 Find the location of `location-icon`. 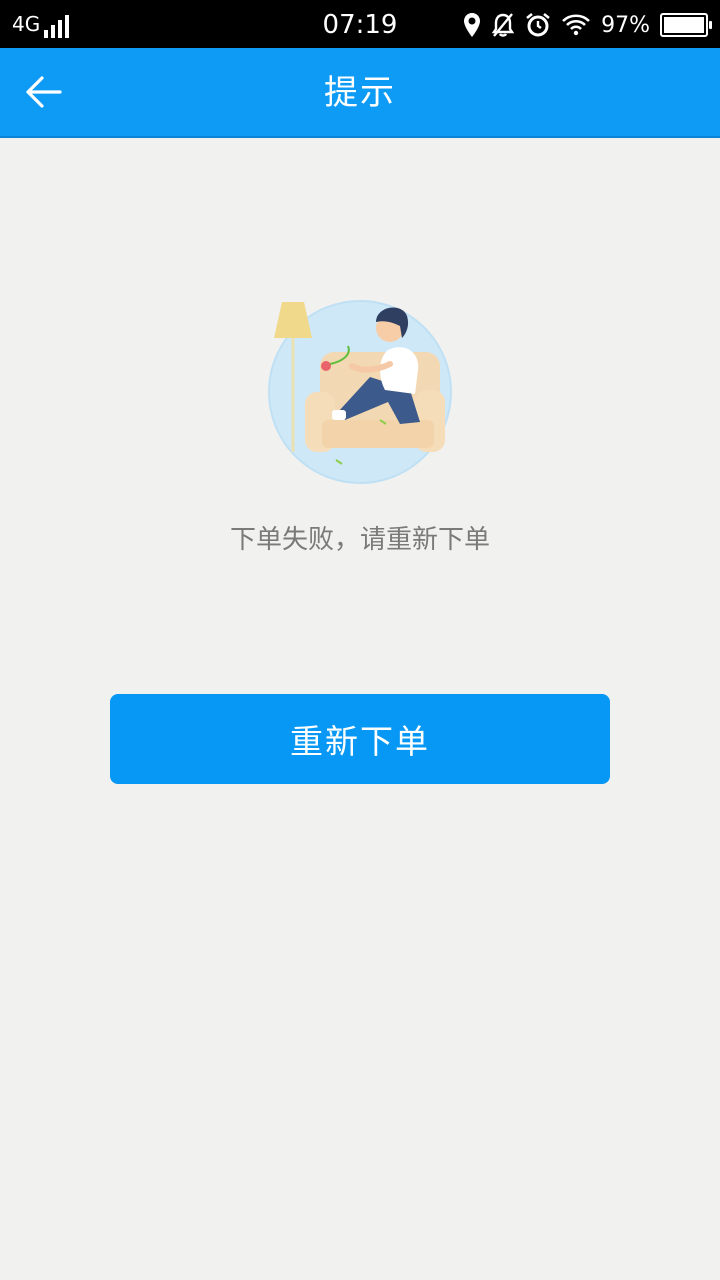

location-icon is located at coordinates (472, 25).